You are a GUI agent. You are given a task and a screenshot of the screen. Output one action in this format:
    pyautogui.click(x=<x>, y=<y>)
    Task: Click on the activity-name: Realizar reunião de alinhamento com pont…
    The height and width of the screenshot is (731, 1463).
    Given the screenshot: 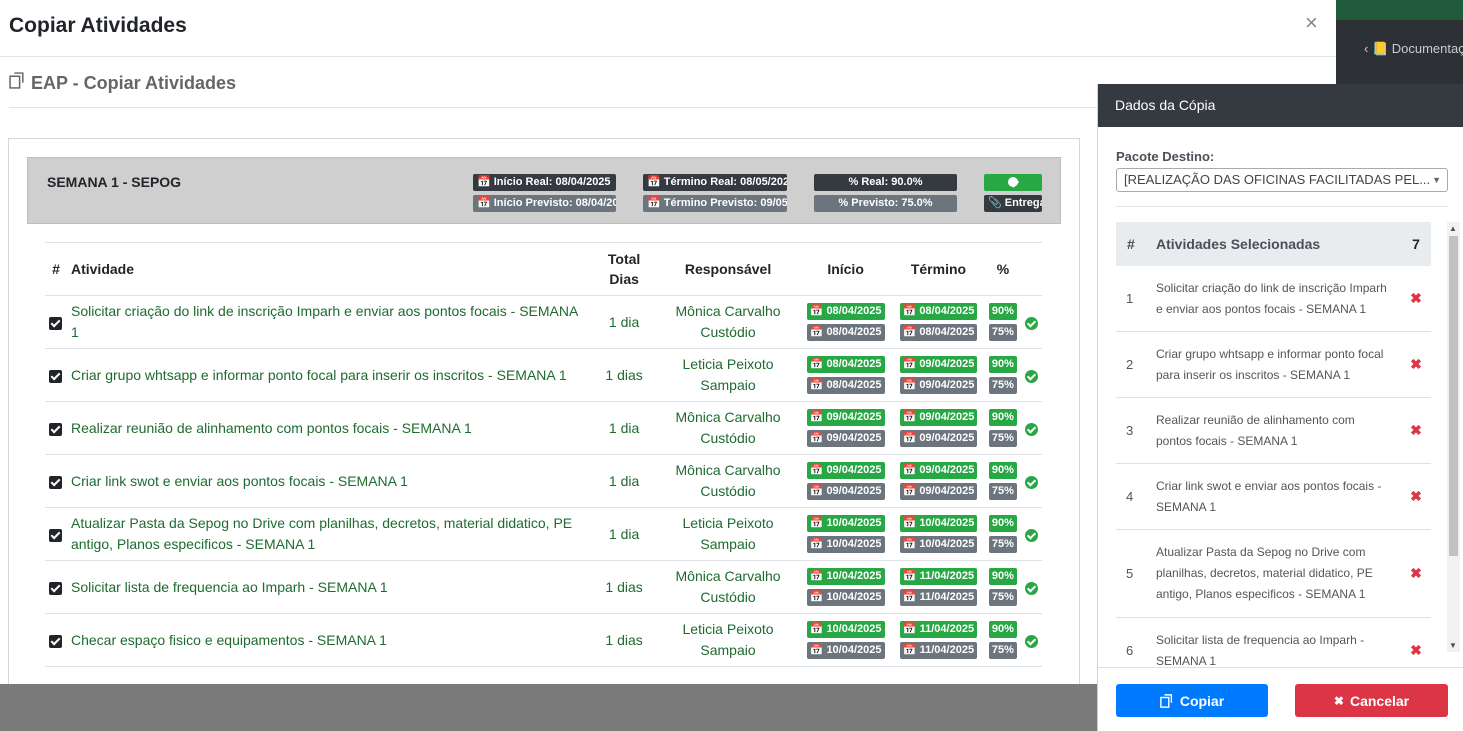 What is the action you would take?
    pyautogui.click(x=329, y=428)
    